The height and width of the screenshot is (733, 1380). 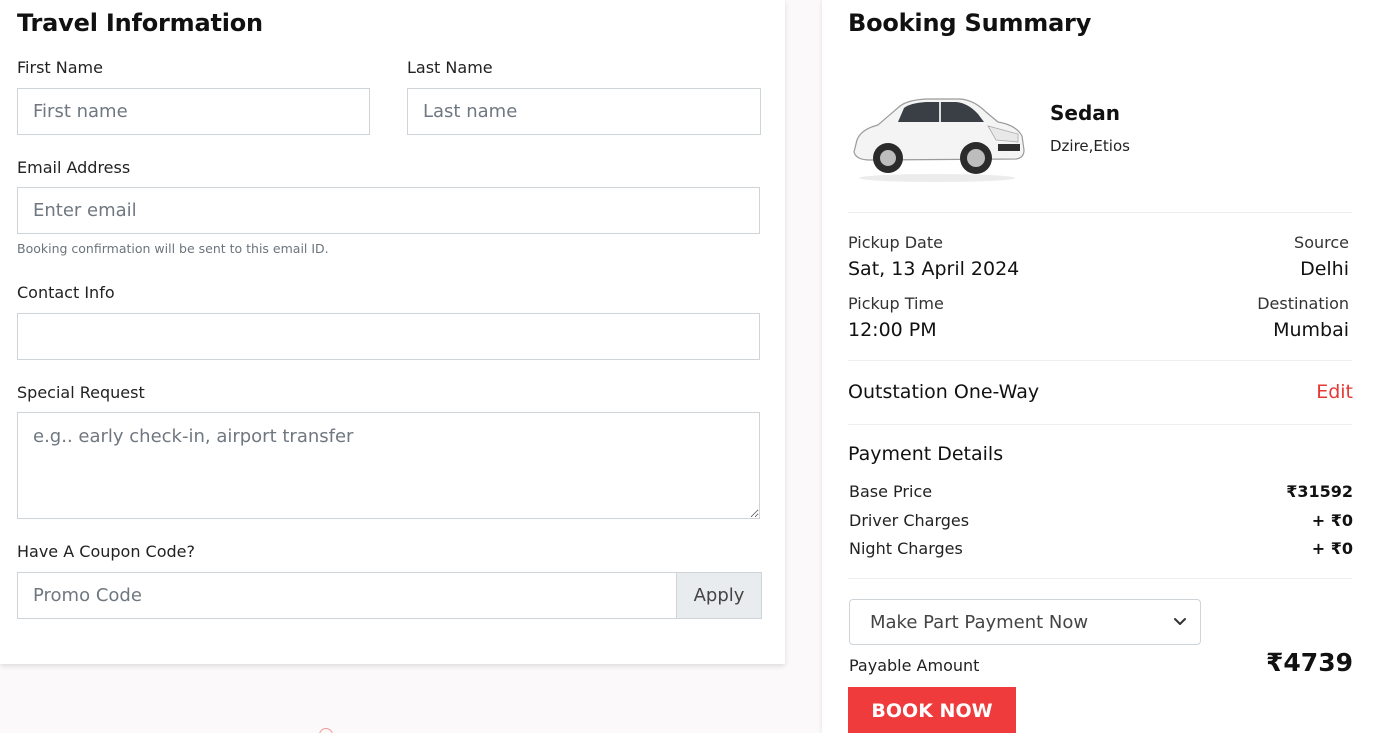 I want to click on night-charges-value: + ₹0, so click(x=1332, y=548).